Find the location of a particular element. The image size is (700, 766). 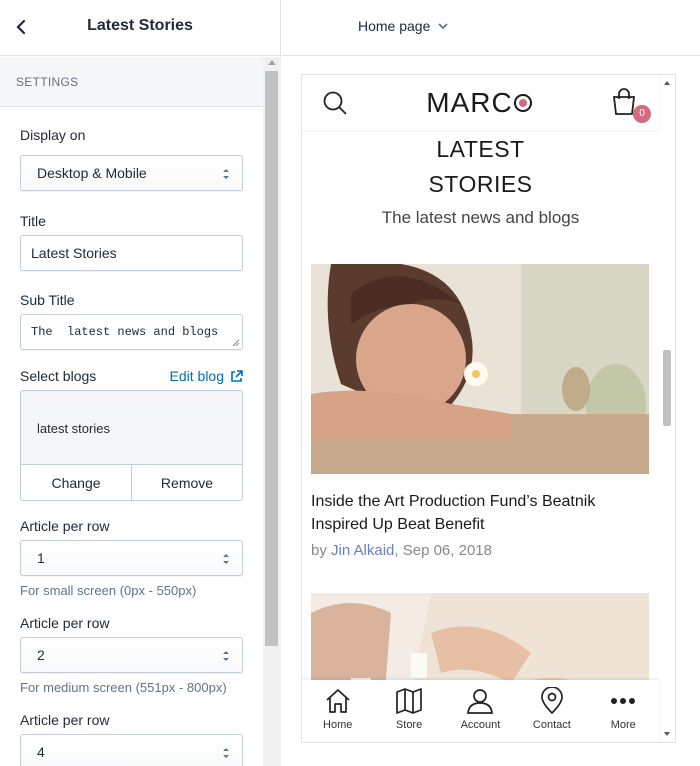

nav-store: Store is located at coordinates (409, 709).